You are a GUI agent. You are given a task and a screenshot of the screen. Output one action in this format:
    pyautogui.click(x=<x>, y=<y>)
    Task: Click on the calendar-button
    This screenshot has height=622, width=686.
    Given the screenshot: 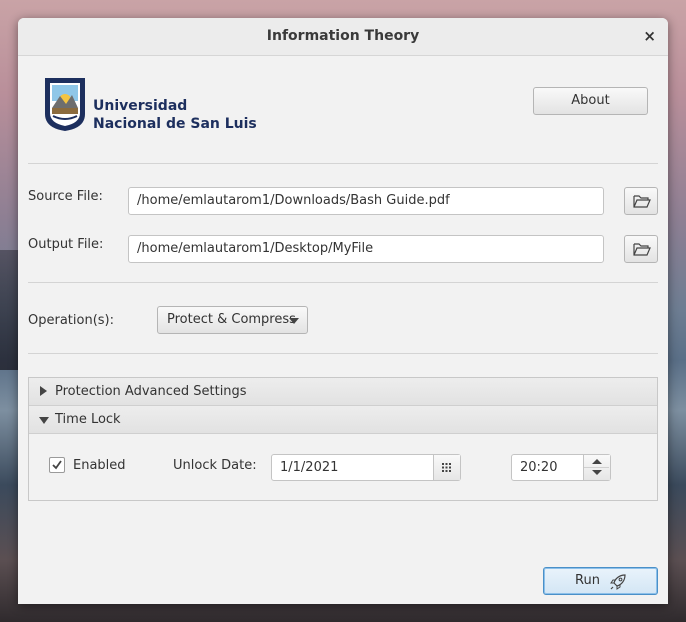 What is the action you would take?
    pyautogui.click(x=446, y=467)
    